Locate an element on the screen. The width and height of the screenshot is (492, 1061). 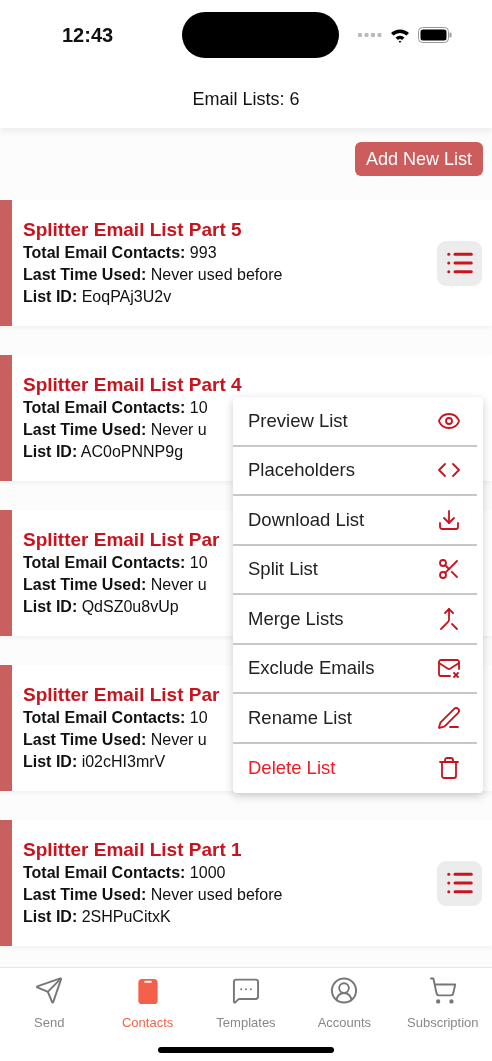
tab-item: Subscription is located at coordinates (442, 1003).